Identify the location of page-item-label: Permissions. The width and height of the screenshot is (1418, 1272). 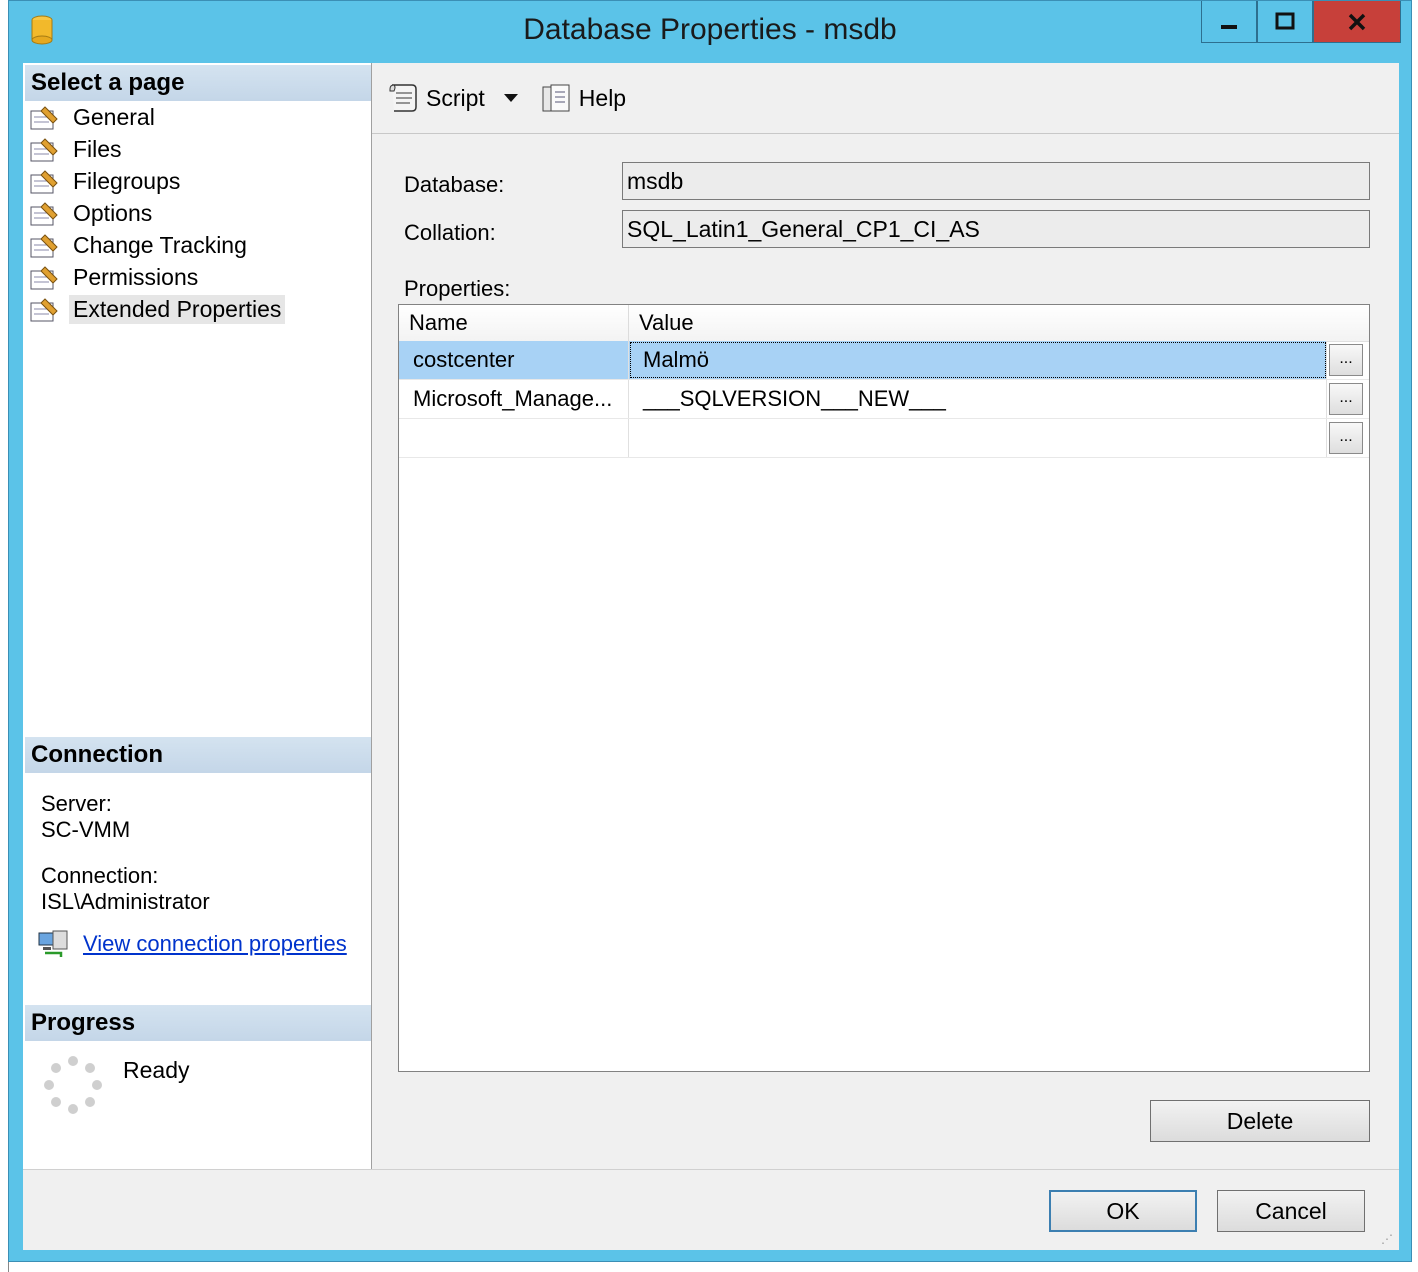
(136, 276).